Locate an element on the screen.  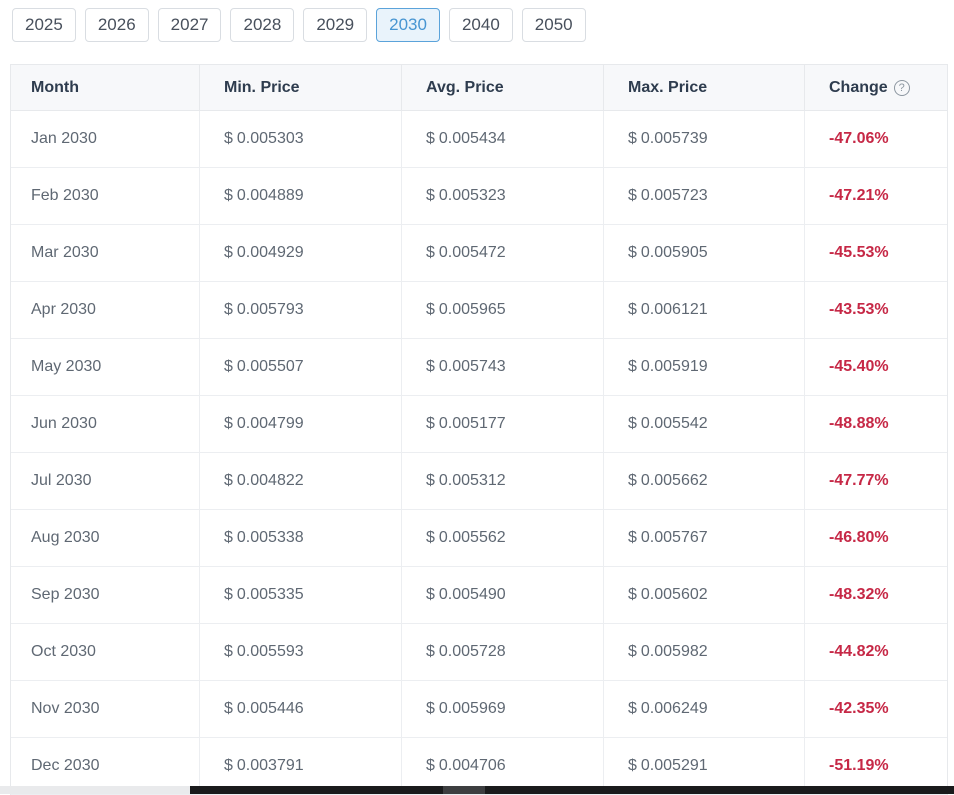
year-tab-2030: 2030 is located at coordinates (408, 25).